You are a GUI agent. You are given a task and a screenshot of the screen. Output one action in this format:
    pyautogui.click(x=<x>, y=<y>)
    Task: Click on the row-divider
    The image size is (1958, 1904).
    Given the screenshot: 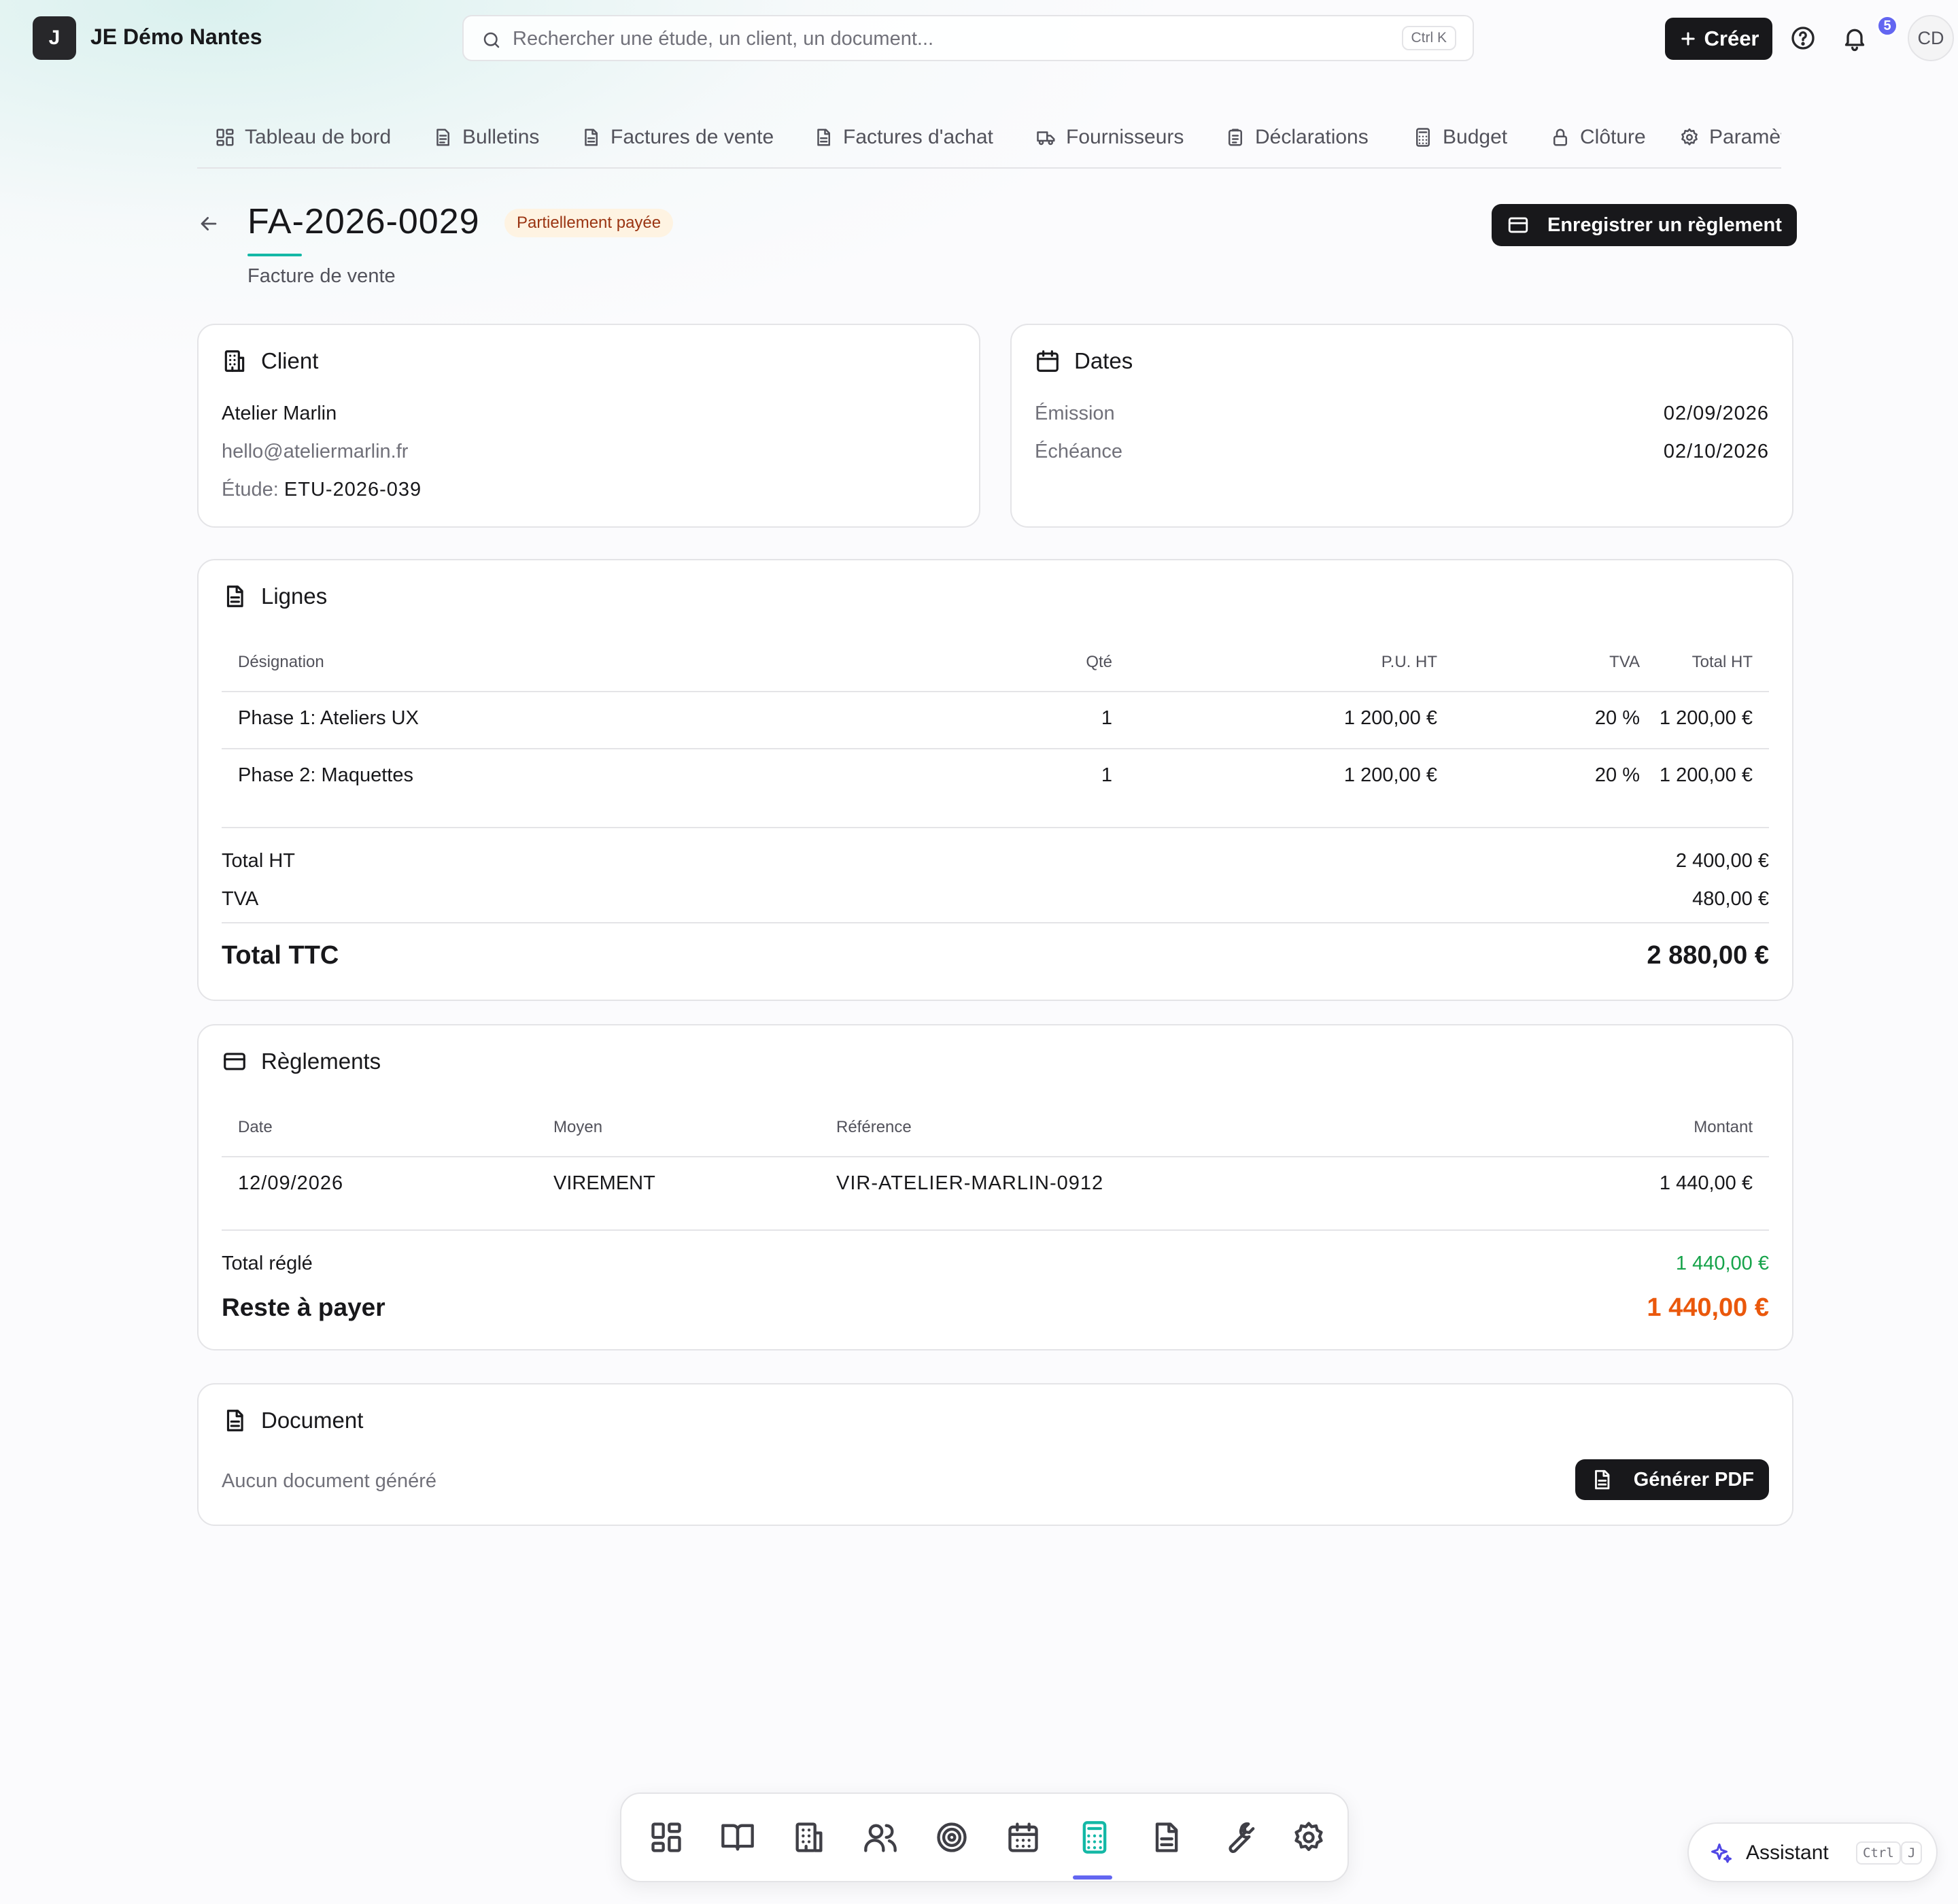 What is the action you would take?
    pyautogui.click(x=995, y=749)
    